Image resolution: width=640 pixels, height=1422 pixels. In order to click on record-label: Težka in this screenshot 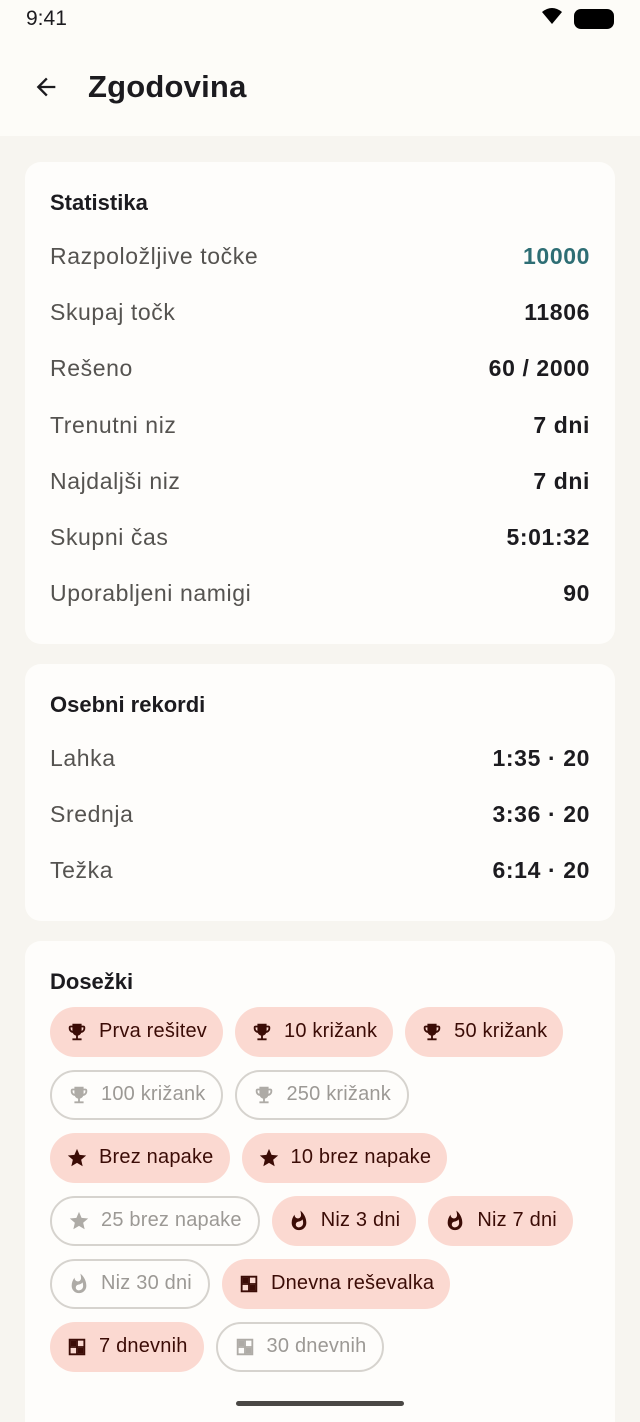, I will do `click(82, 870)`.